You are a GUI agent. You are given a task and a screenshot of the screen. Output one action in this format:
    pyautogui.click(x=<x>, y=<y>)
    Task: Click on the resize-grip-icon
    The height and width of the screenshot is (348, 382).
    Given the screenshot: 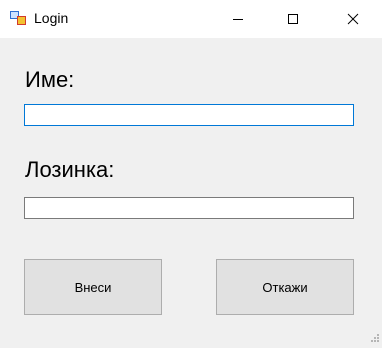 What is the action you would take?
    pyautogui.click(x=375, y=336)
    